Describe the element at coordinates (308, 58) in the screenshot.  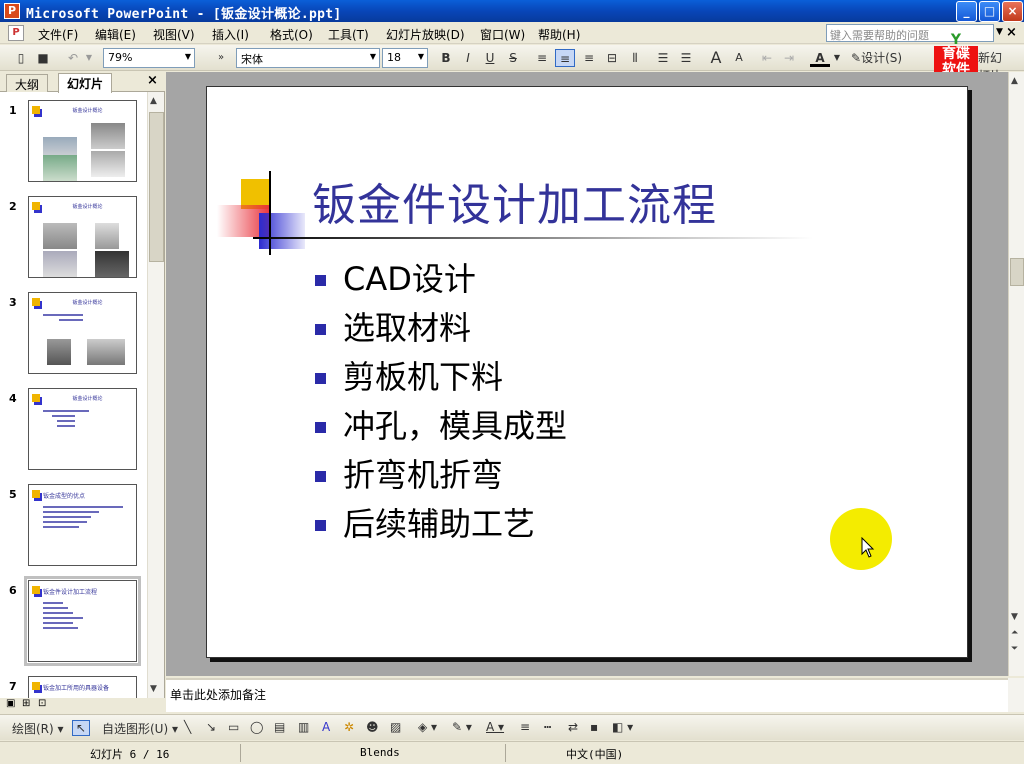
I see `font-select: 宋体 ▼` at that location.